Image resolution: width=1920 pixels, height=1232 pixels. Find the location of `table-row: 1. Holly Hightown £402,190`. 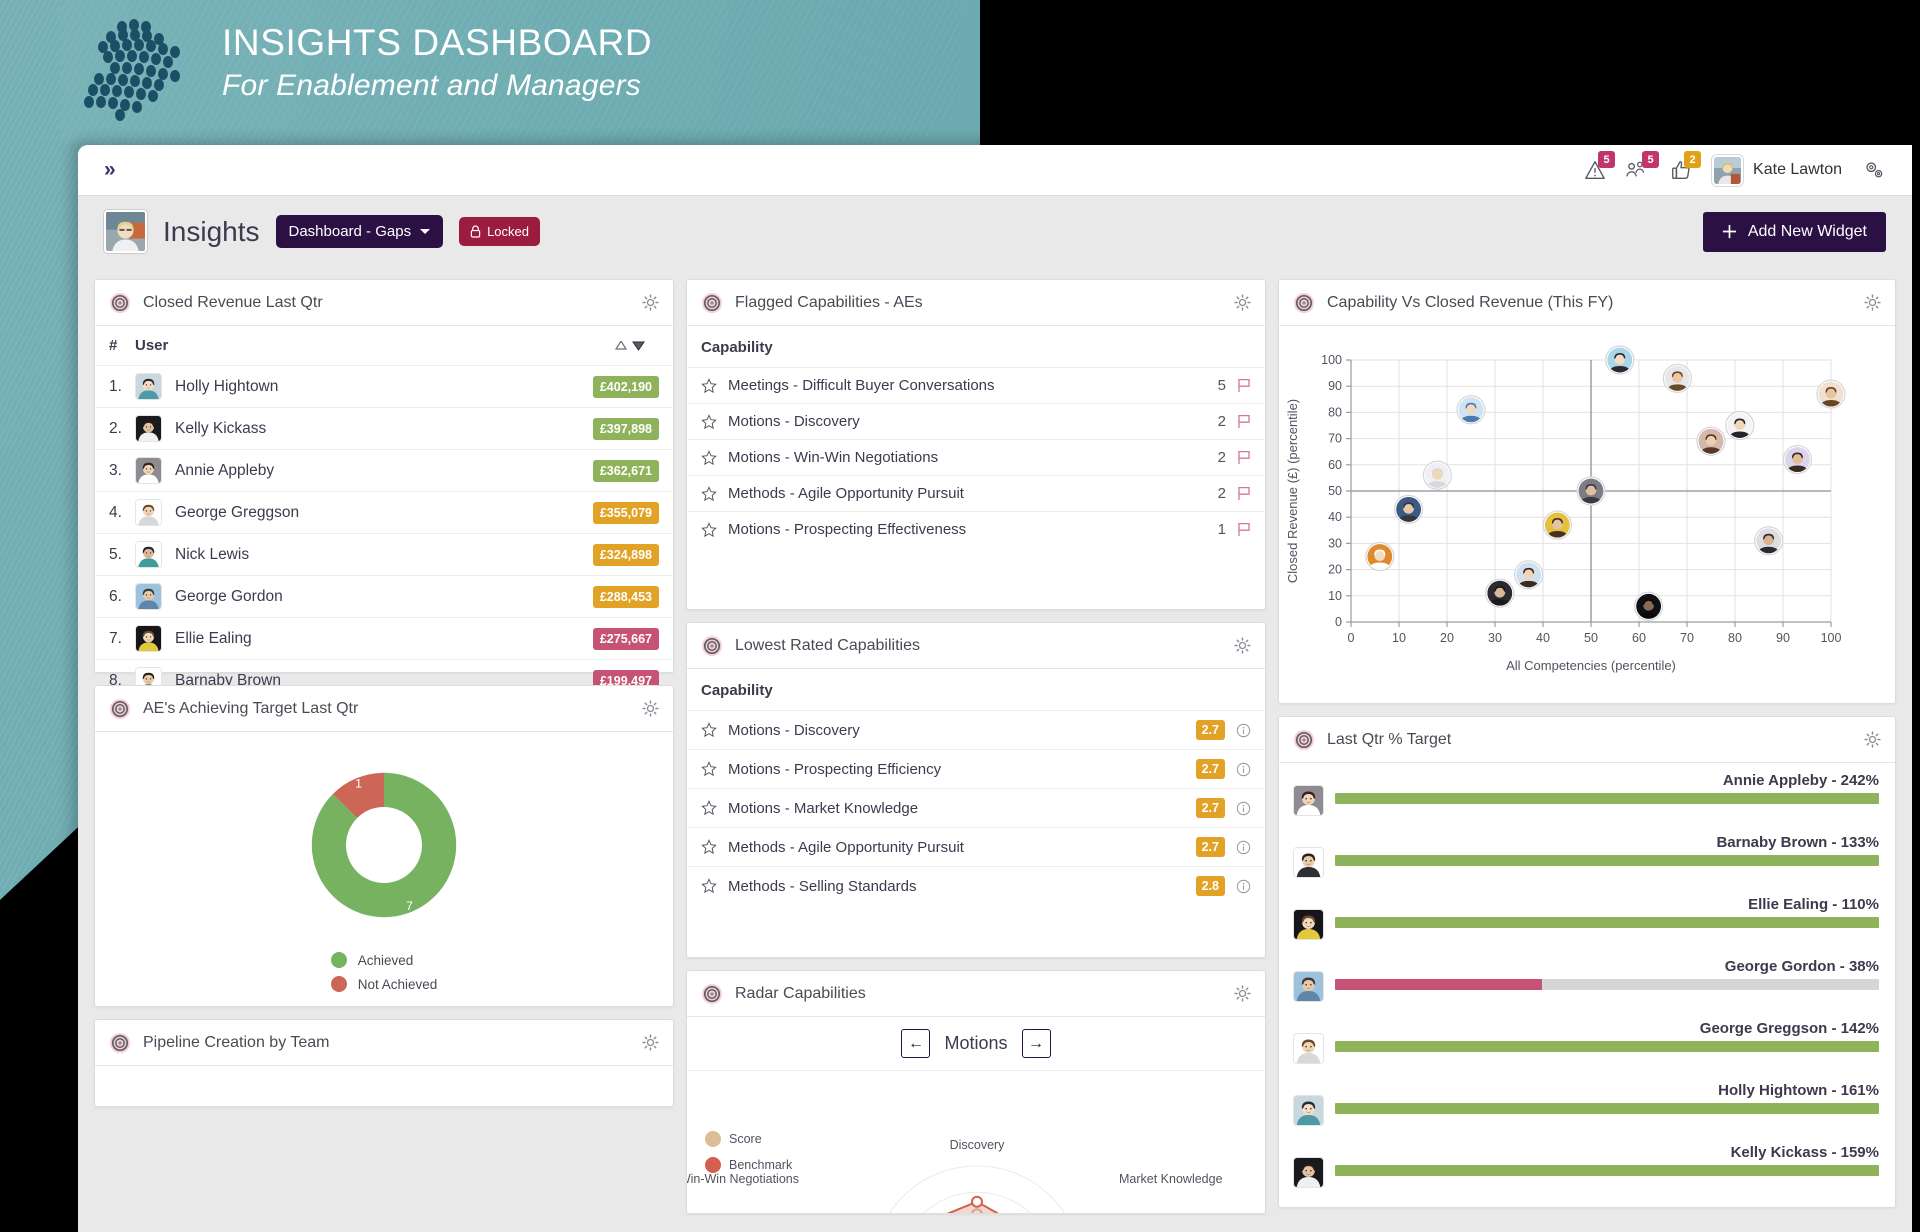

table-row: 1. Holly Hightown £402,190 is located at coordinates (384, 386).